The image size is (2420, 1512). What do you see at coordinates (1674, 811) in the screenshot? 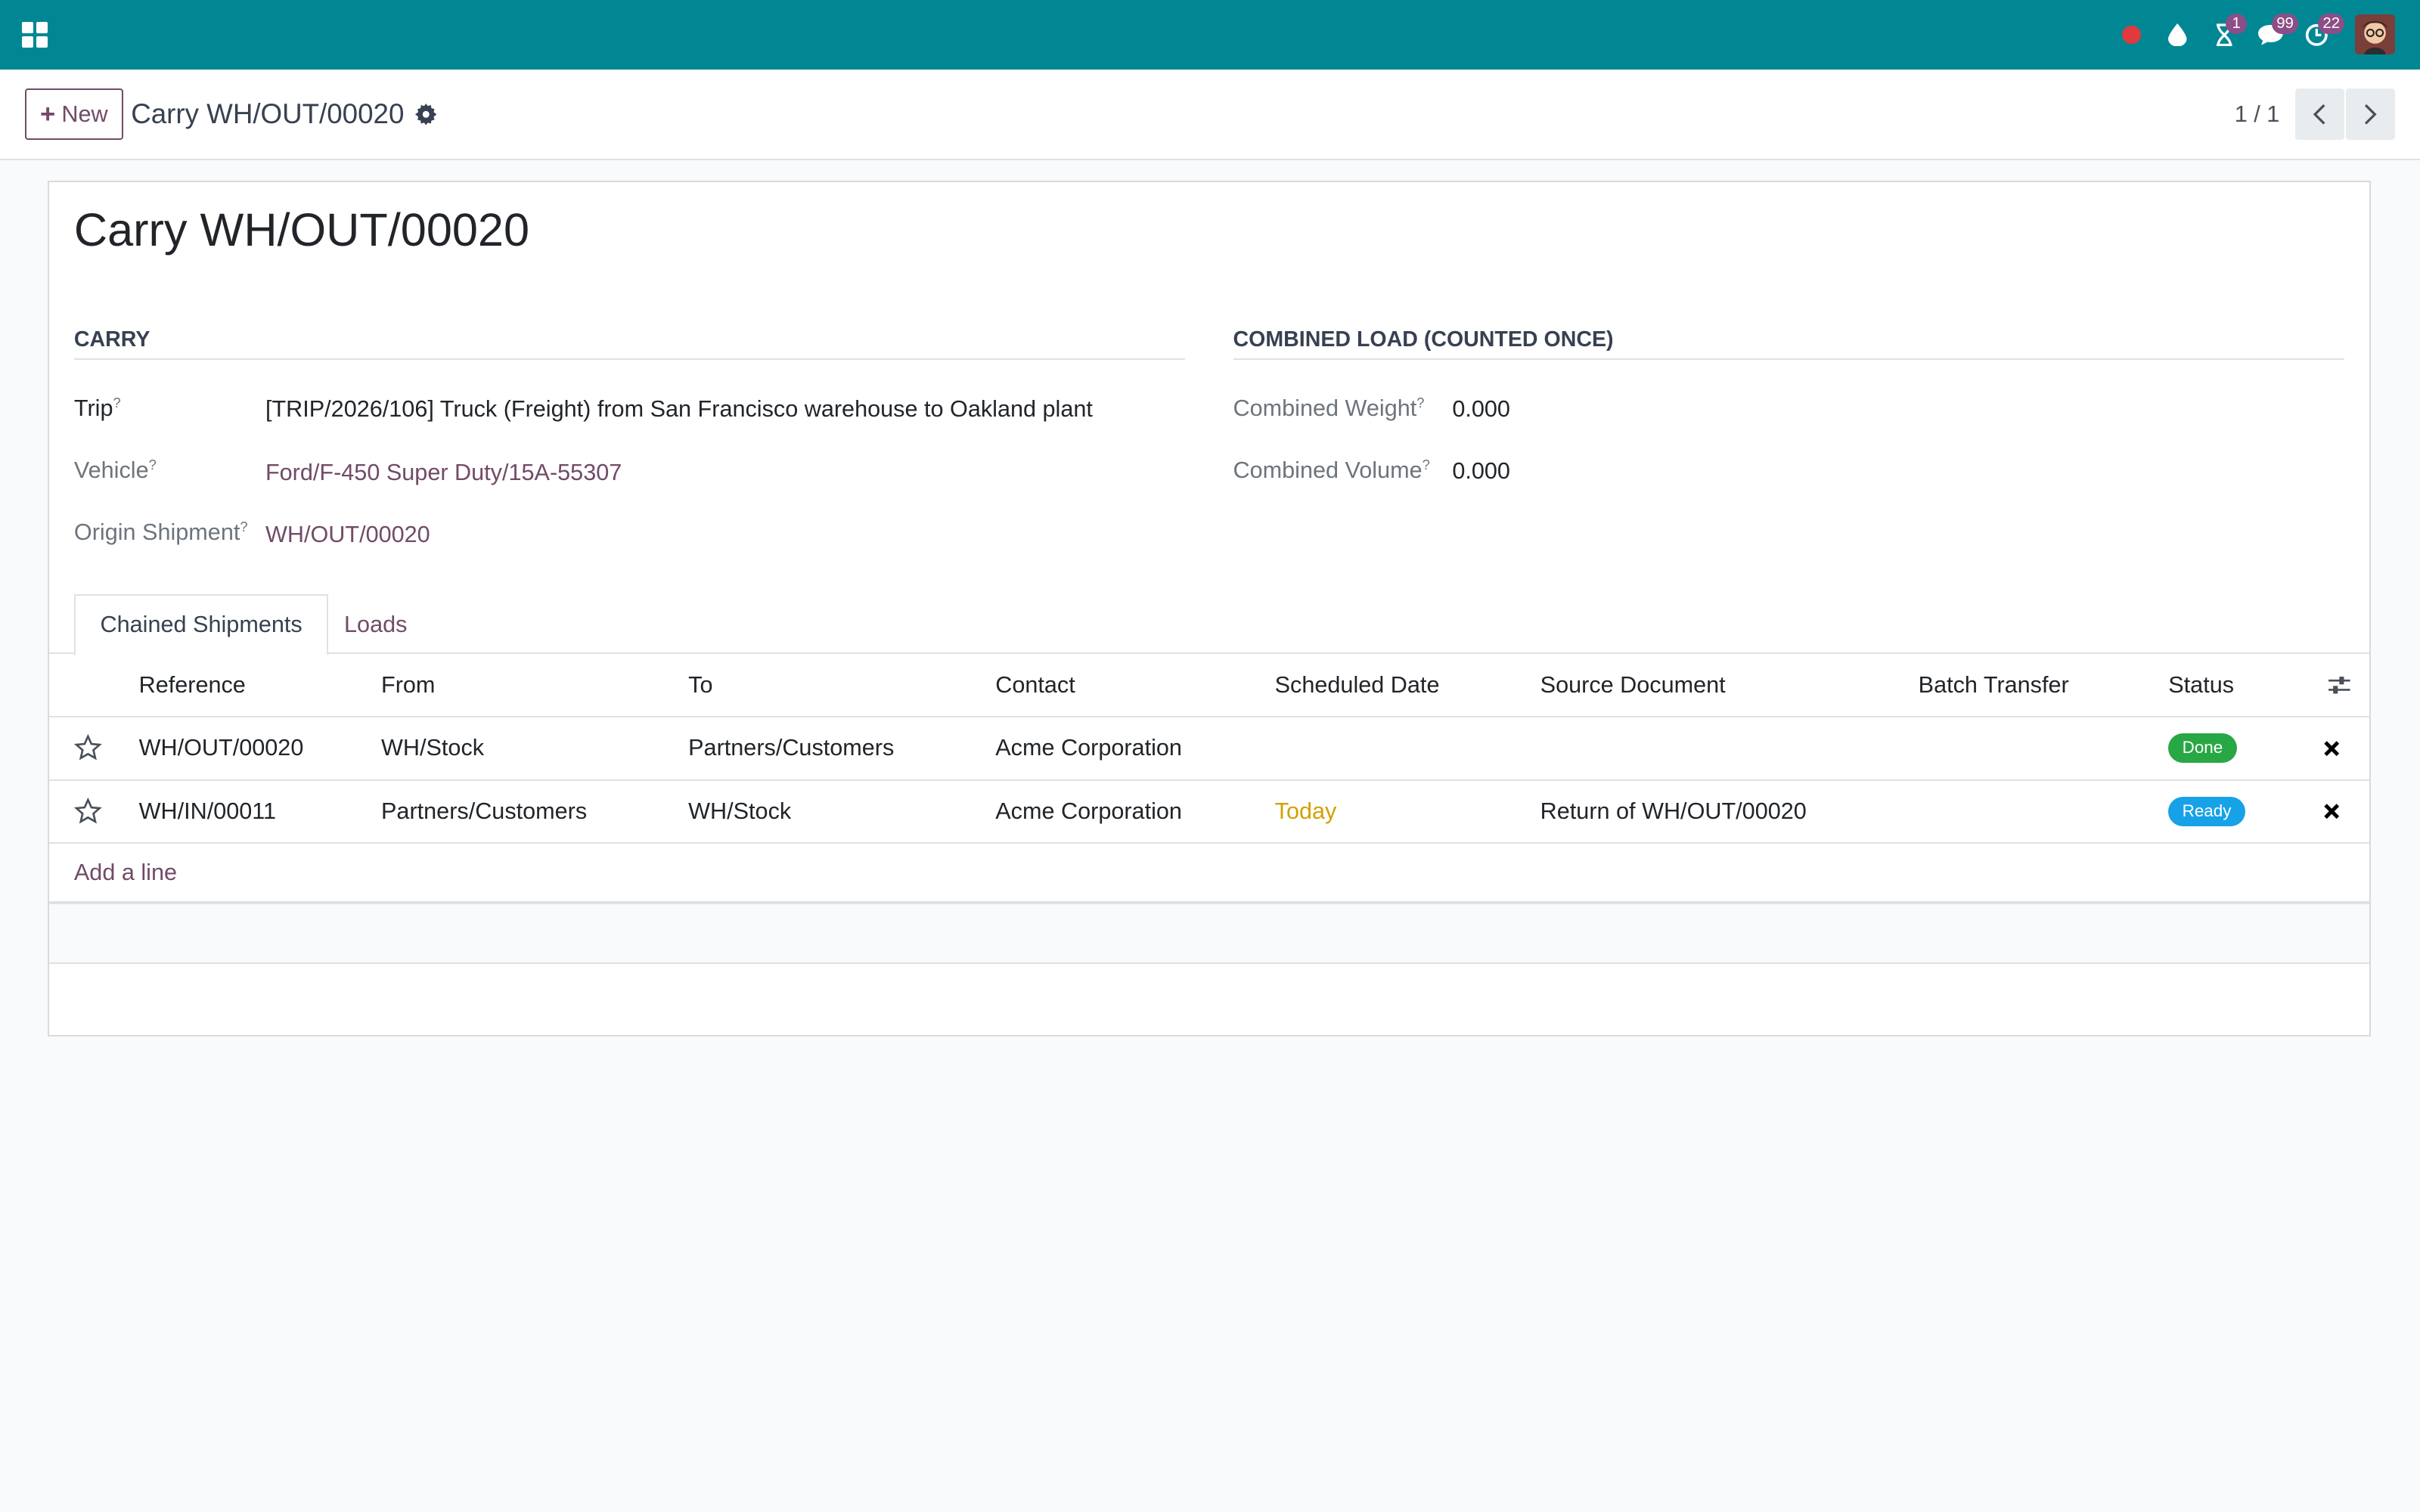
I see `cell-source-document: Return of WH/OUT/00020` at bounding box center [1674, 811].